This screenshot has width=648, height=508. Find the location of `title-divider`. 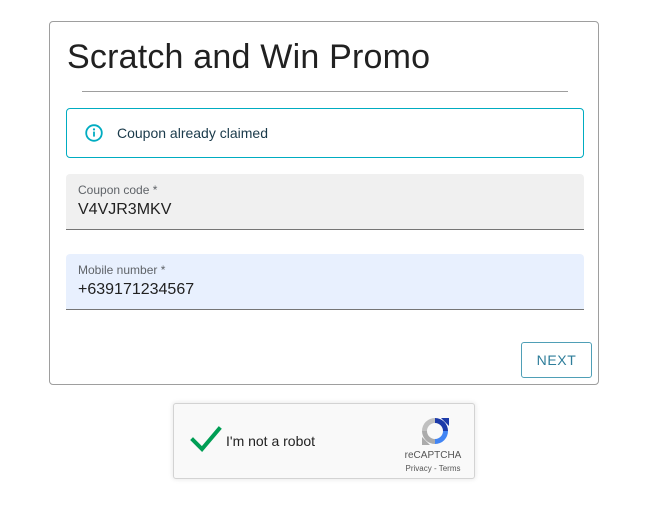

title-divider is located at coordinates (325, 91).